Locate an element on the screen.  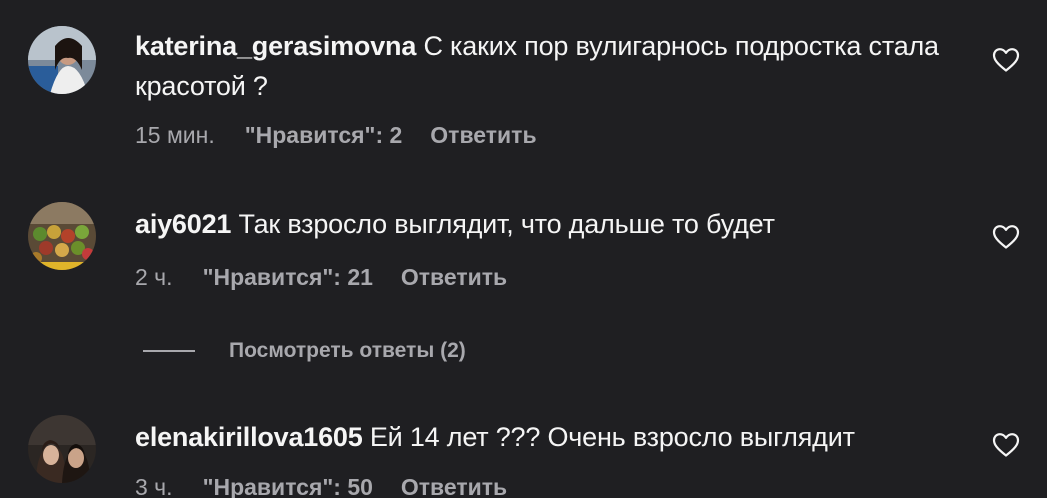
comment-time: 3 ч. is located at coordinates (154, 486).